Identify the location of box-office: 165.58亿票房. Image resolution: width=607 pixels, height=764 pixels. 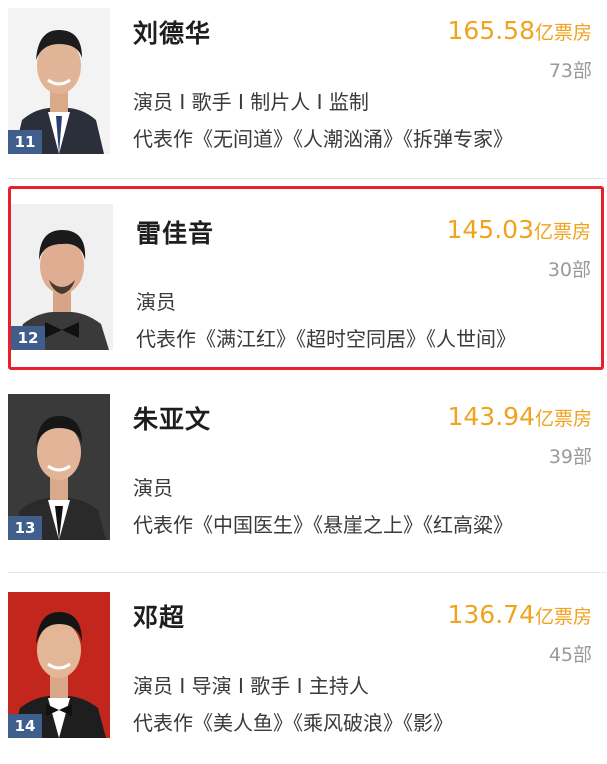
(520, 30).